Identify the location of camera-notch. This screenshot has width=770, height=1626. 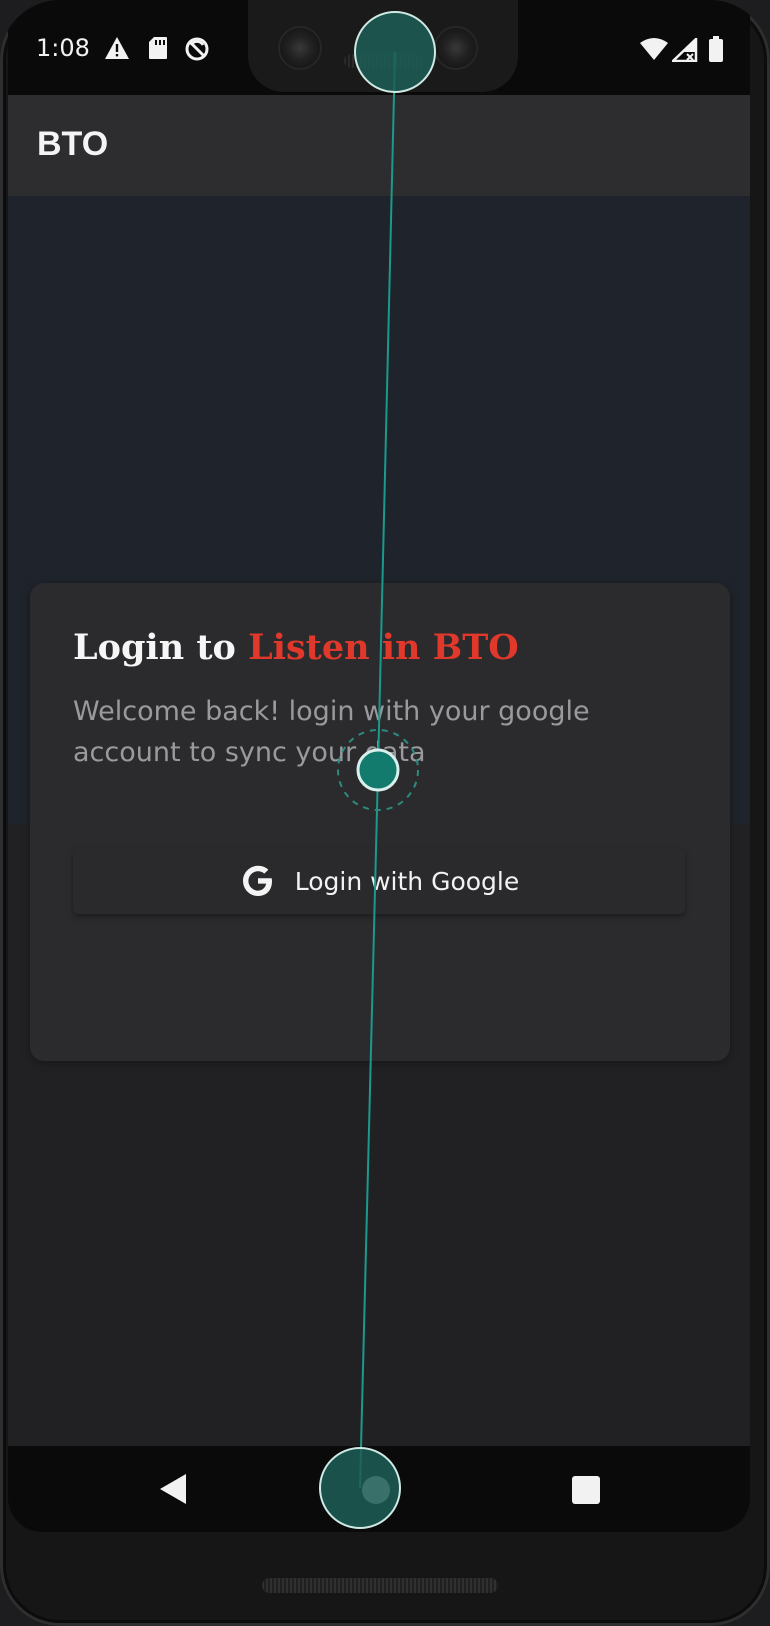
(383, 46).